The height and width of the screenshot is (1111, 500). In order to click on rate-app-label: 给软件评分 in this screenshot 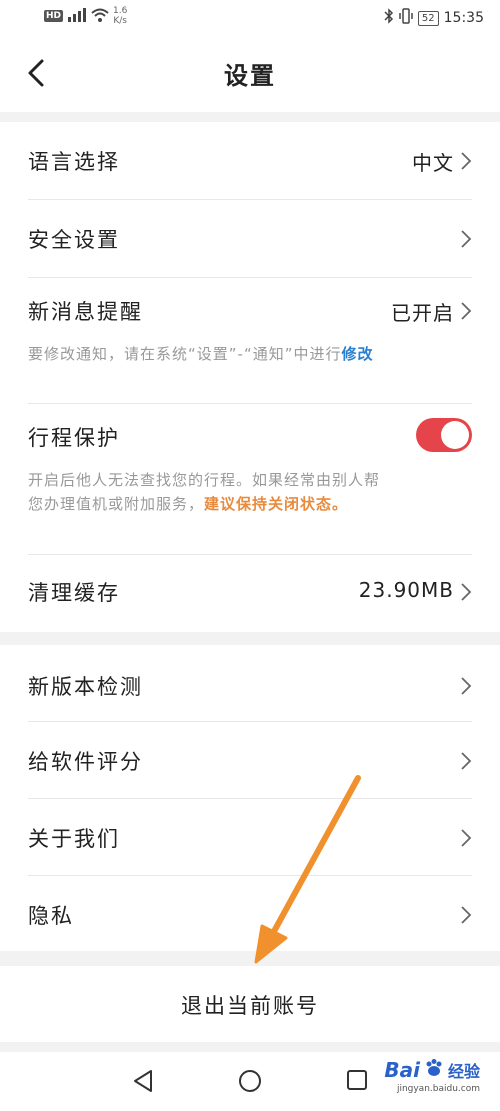, I will do `click(85, 762)`.